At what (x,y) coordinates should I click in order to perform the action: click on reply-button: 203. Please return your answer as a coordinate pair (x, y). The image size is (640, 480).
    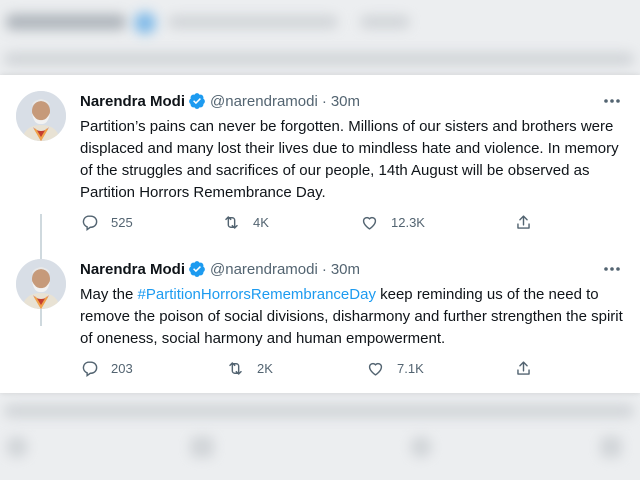
    Looking at the image, I should click on (106, 368).